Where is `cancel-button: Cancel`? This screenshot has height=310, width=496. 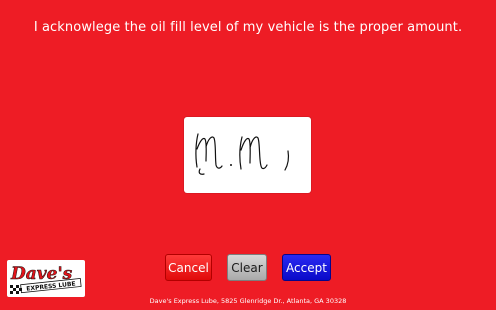 cancel-button: Cancel is located at coordinates (188, 267).